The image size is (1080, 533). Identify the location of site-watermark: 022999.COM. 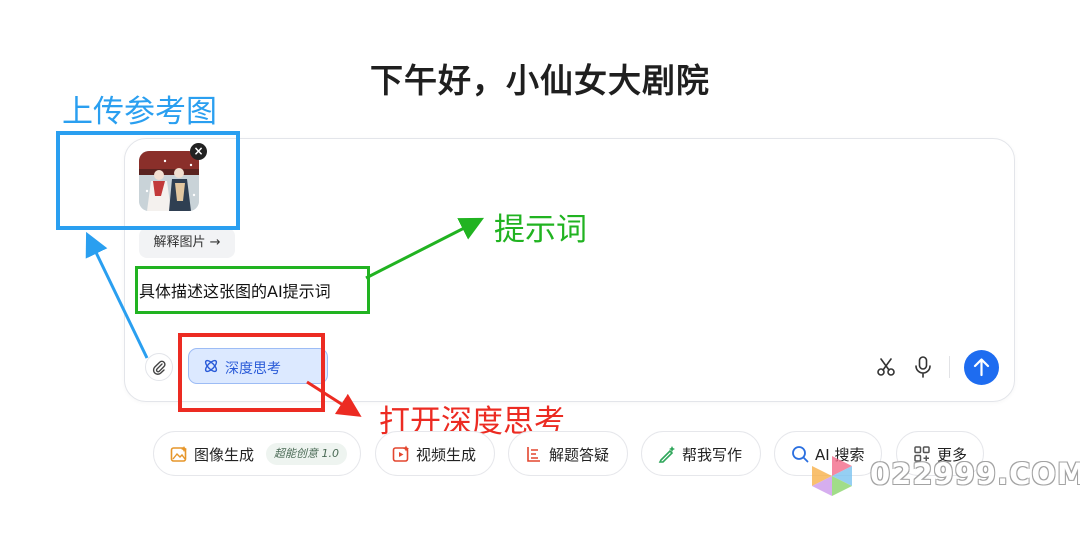
(944, 476).